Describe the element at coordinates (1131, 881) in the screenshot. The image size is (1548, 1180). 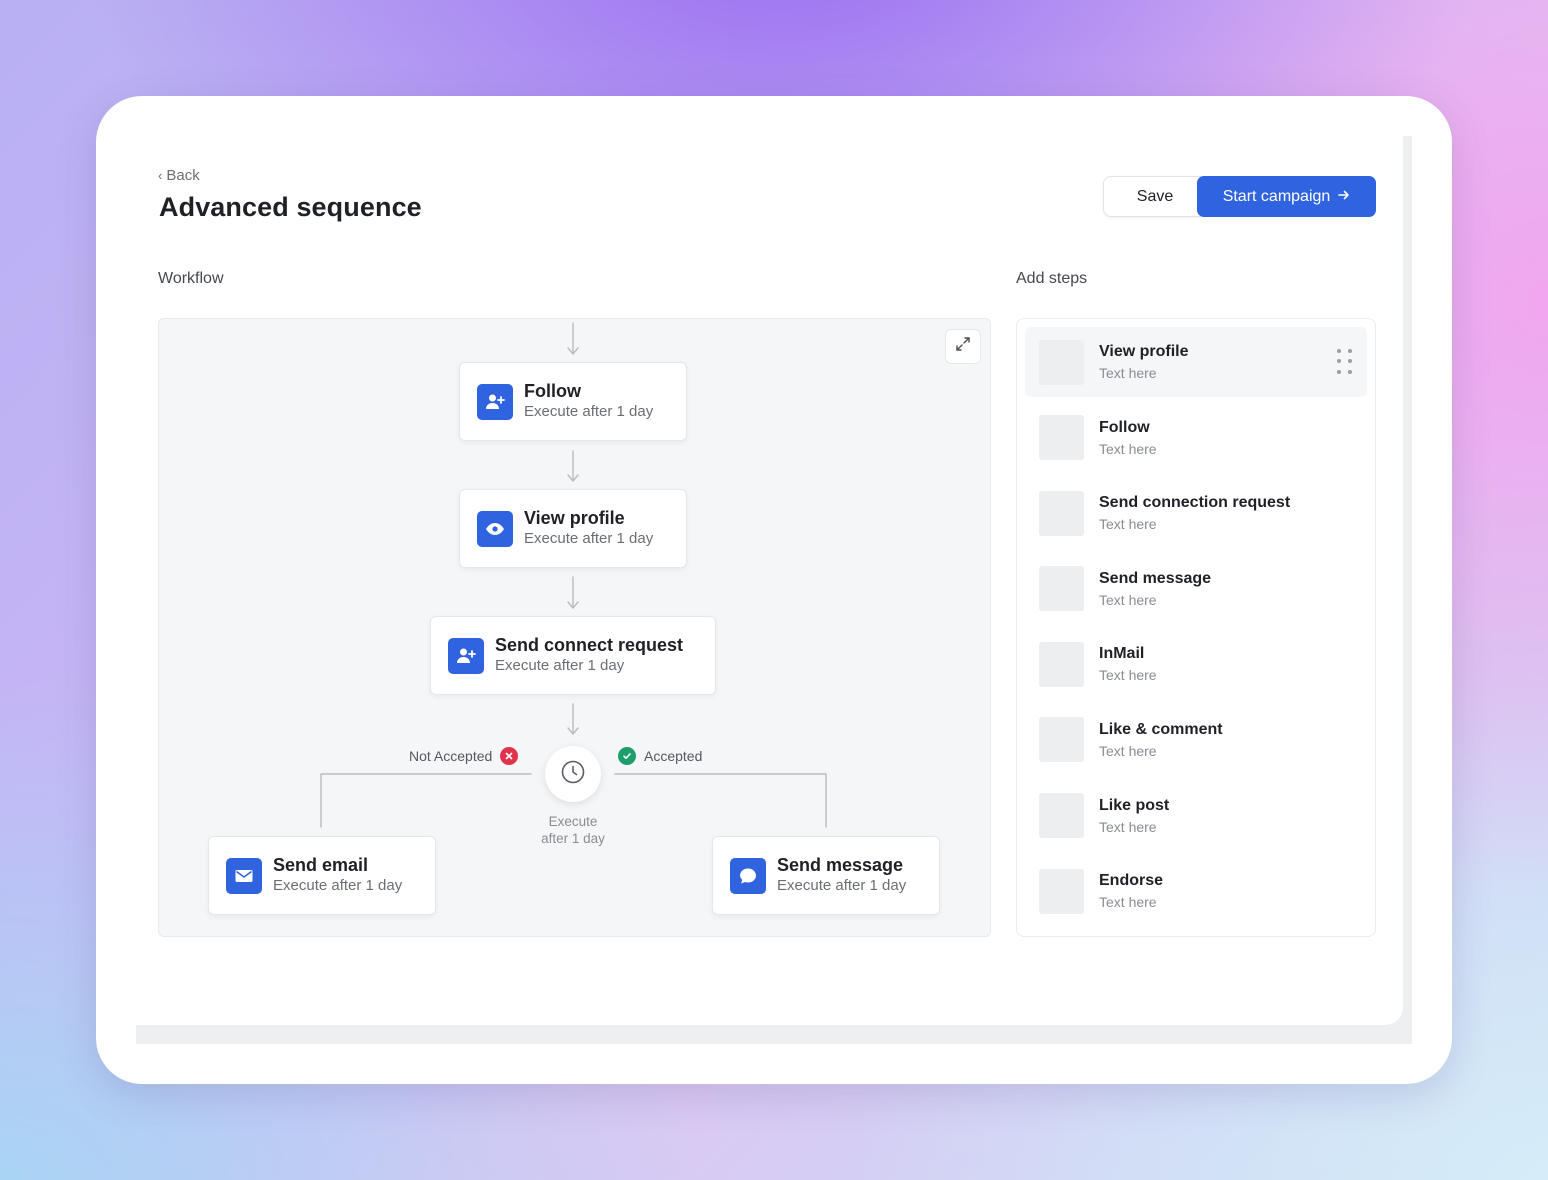
I see `step-title: Endorse` at that location.